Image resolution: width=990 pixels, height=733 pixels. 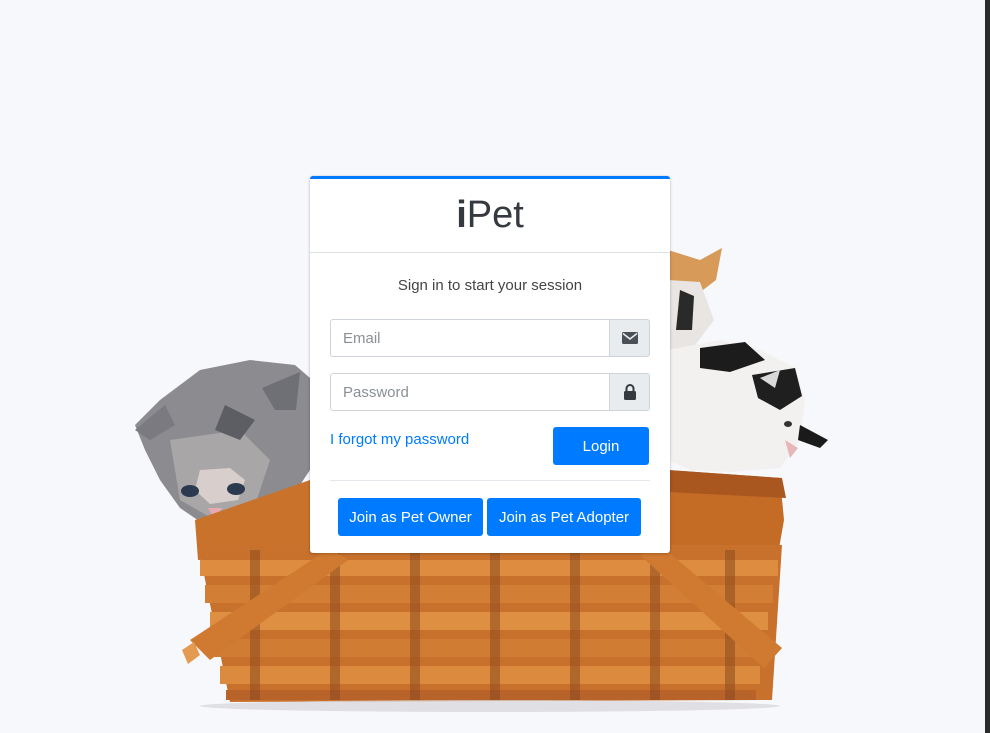 I want to click on lock-icon, so click(x=629, y=392).